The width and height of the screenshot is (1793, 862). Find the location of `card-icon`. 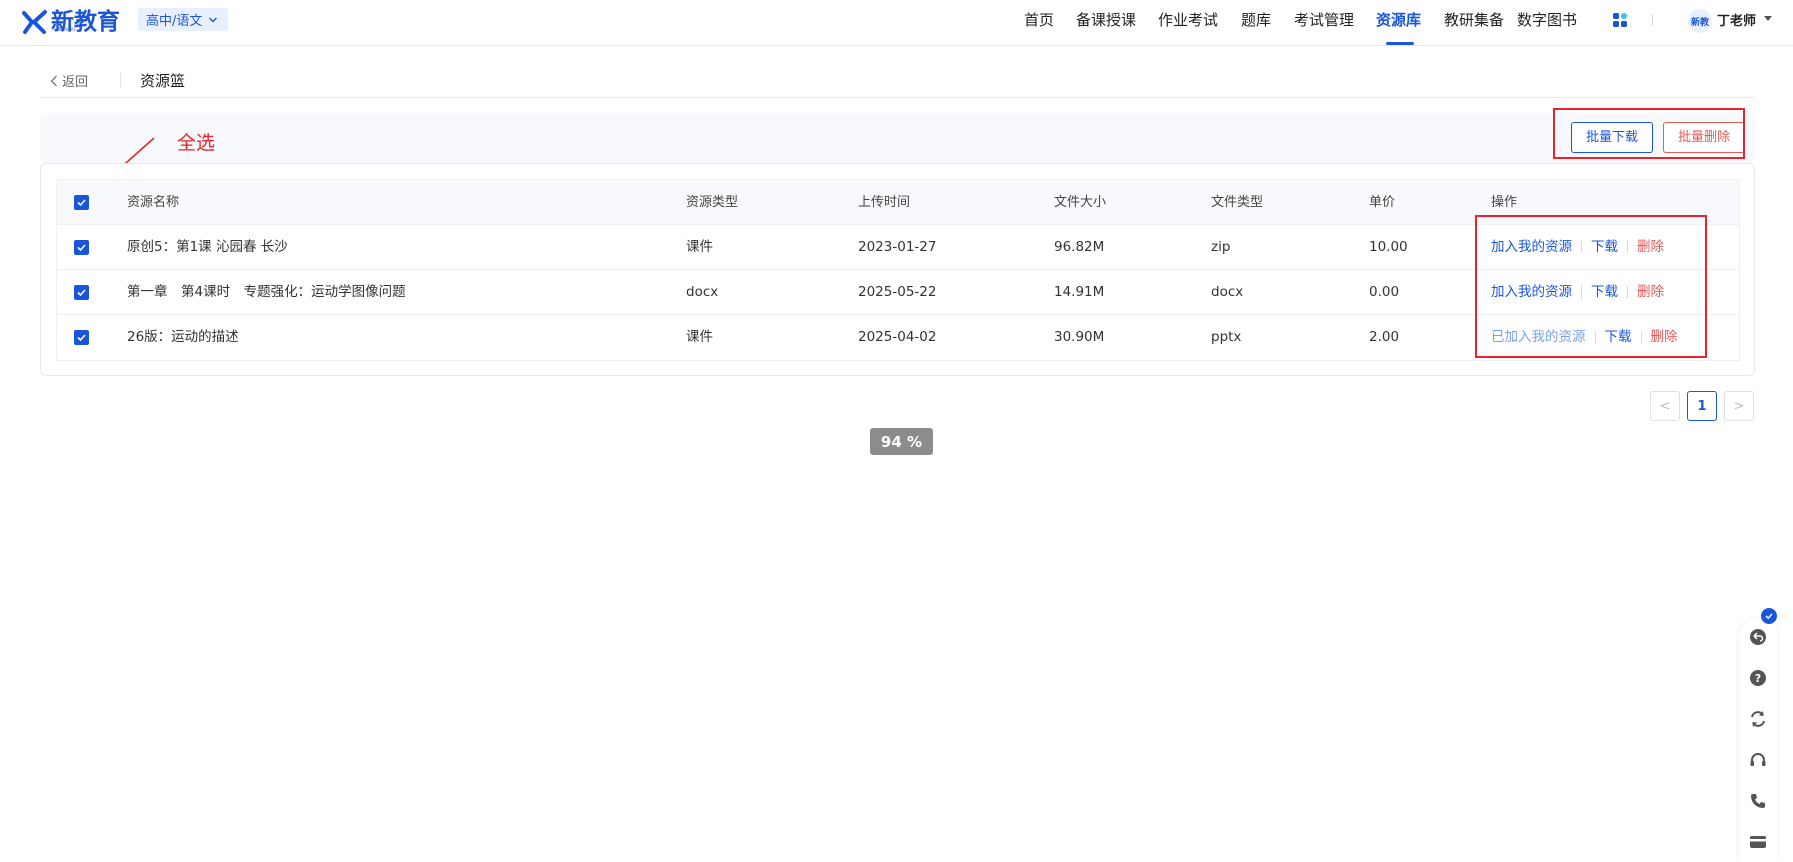

card-icon is located at coordinates (1758, 842).